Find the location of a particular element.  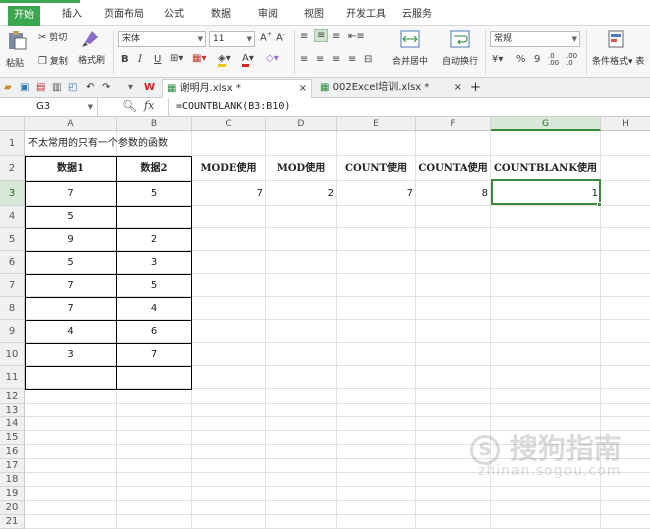

currency-icon: ¥▾ is located at coordinates (497, 59).